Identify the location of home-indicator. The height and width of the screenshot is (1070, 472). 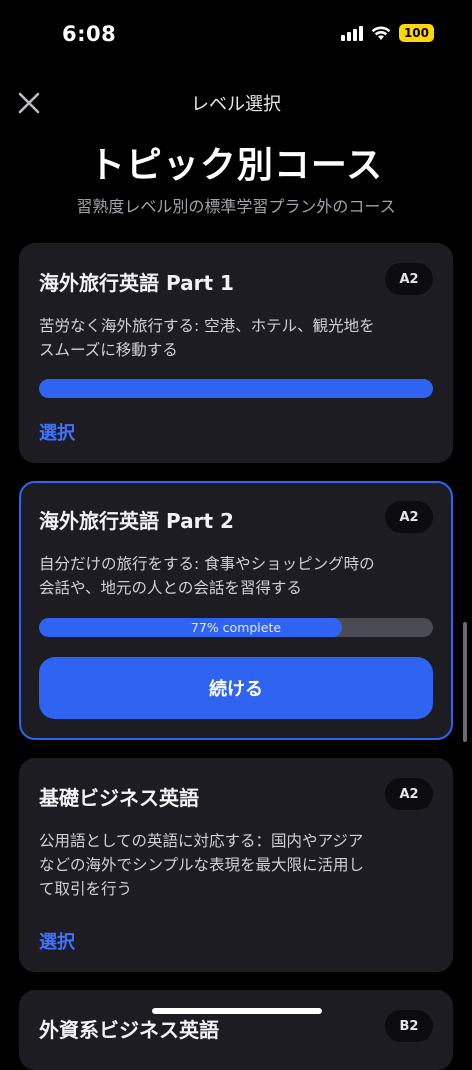
(237, 1011).